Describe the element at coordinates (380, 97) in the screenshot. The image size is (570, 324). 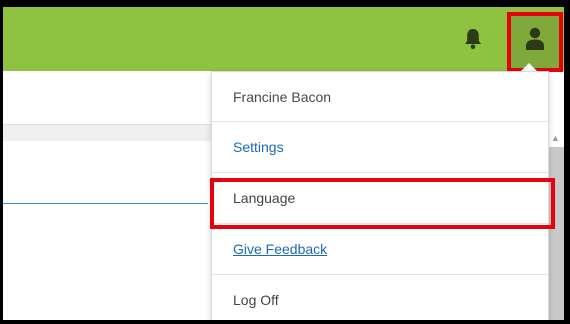
I see `menu-user-name: Francine Bacon` at that location.